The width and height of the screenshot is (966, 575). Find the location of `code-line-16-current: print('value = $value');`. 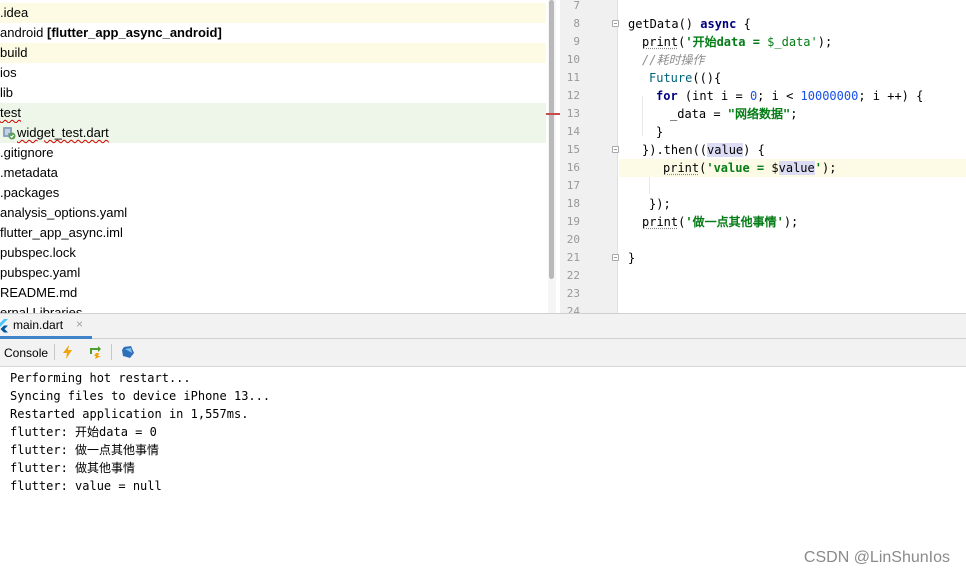

code-line-16-current: print('value = $value'); is located at coordinates (792, 168).